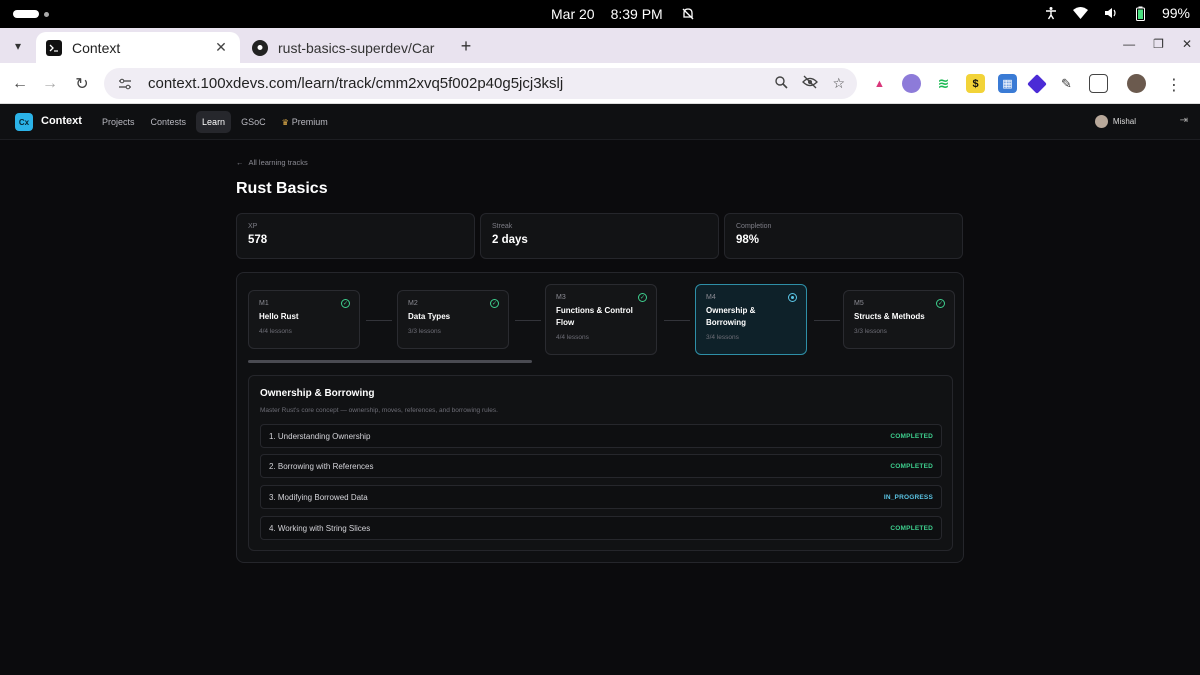 The height and width of the screenshot is (675, 1200). Describe the element at coordinates (1081, 13) in the screenshot. I see `wifi-icon` at that location.